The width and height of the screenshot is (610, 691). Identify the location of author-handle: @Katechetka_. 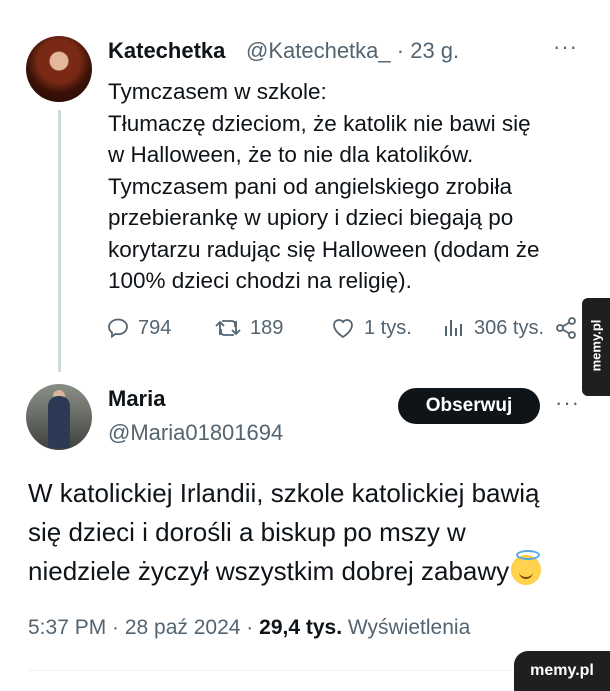
(318, 50).